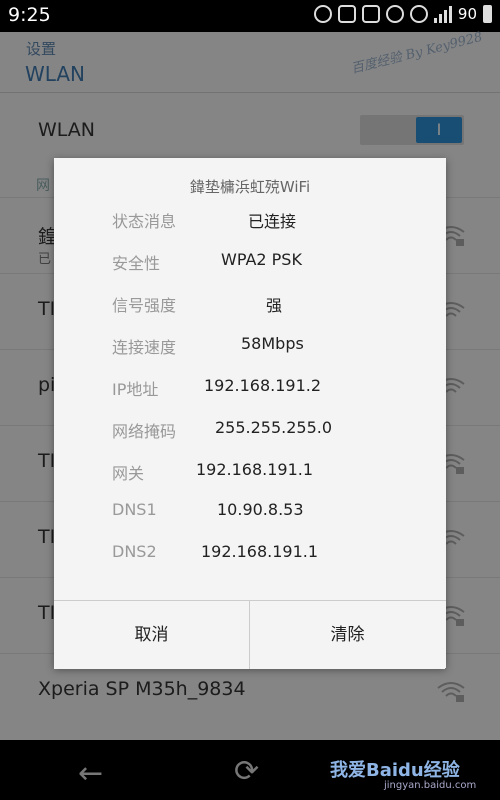 The image size is (500, 800). Describe the element at coordinates (144, 305) in the screenshot. I see `info-label: 信号强度` at that location.